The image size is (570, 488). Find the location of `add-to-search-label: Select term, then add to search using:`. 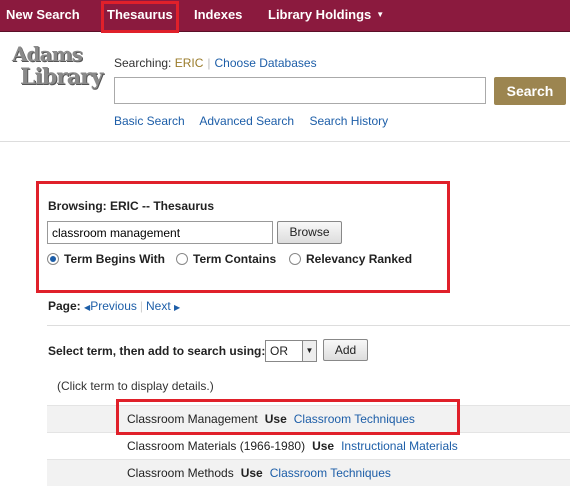

add-to-search-label: Select term, then add to search using: is located at coordinates (157, 351).